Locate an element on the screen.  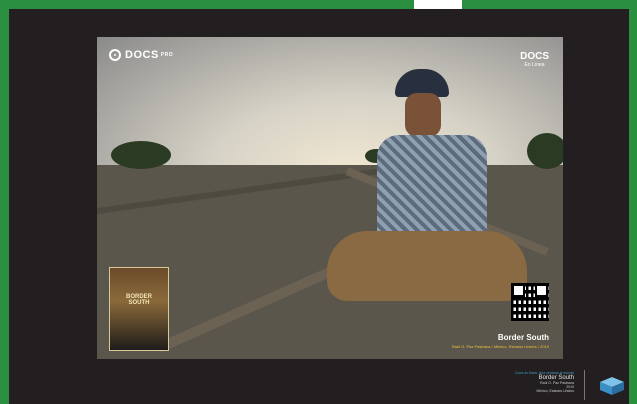
face is located at coordinates (423, 115).